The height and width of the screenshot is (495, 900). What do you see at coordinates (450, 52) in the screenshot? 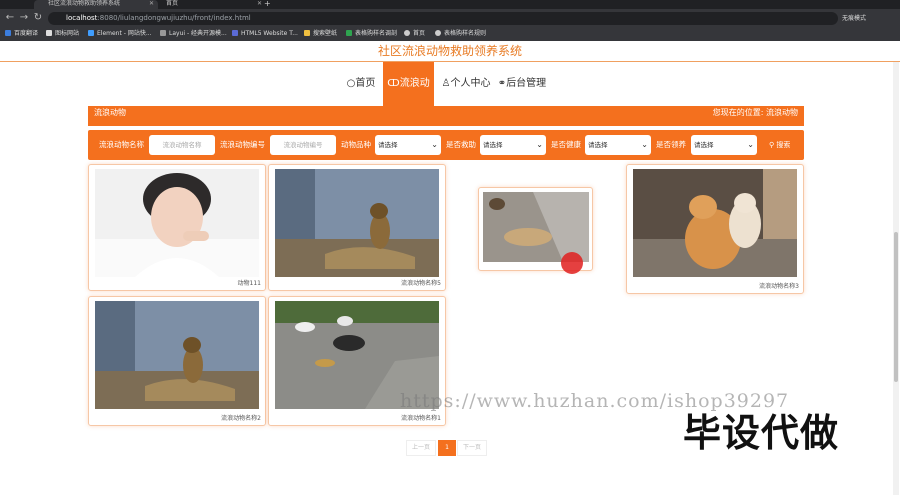
I see `site-title: 社区流浪动物救助领养系统` at bounding box center [450, 52].